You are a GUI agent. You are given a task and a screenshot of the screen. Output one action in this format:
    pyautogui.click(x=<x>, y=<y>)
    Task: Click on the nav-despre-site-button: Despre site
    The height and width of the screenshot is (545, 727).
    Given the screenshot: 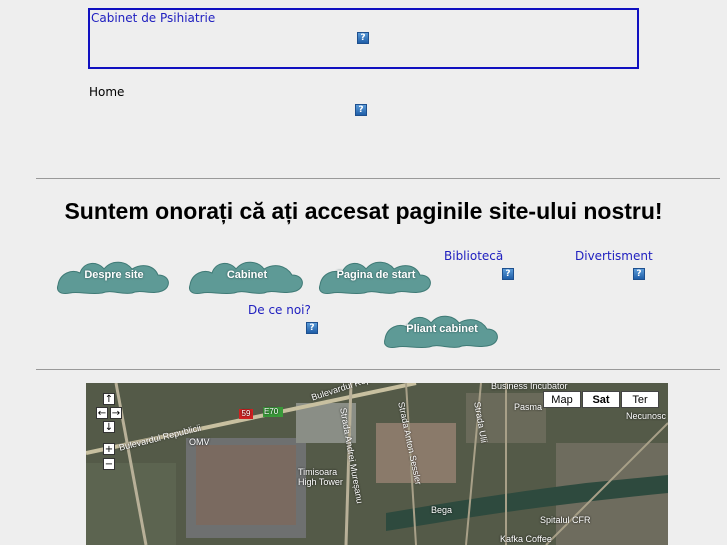 What is the action you would take?
    pyautogui.click(x=114, y=275)
    